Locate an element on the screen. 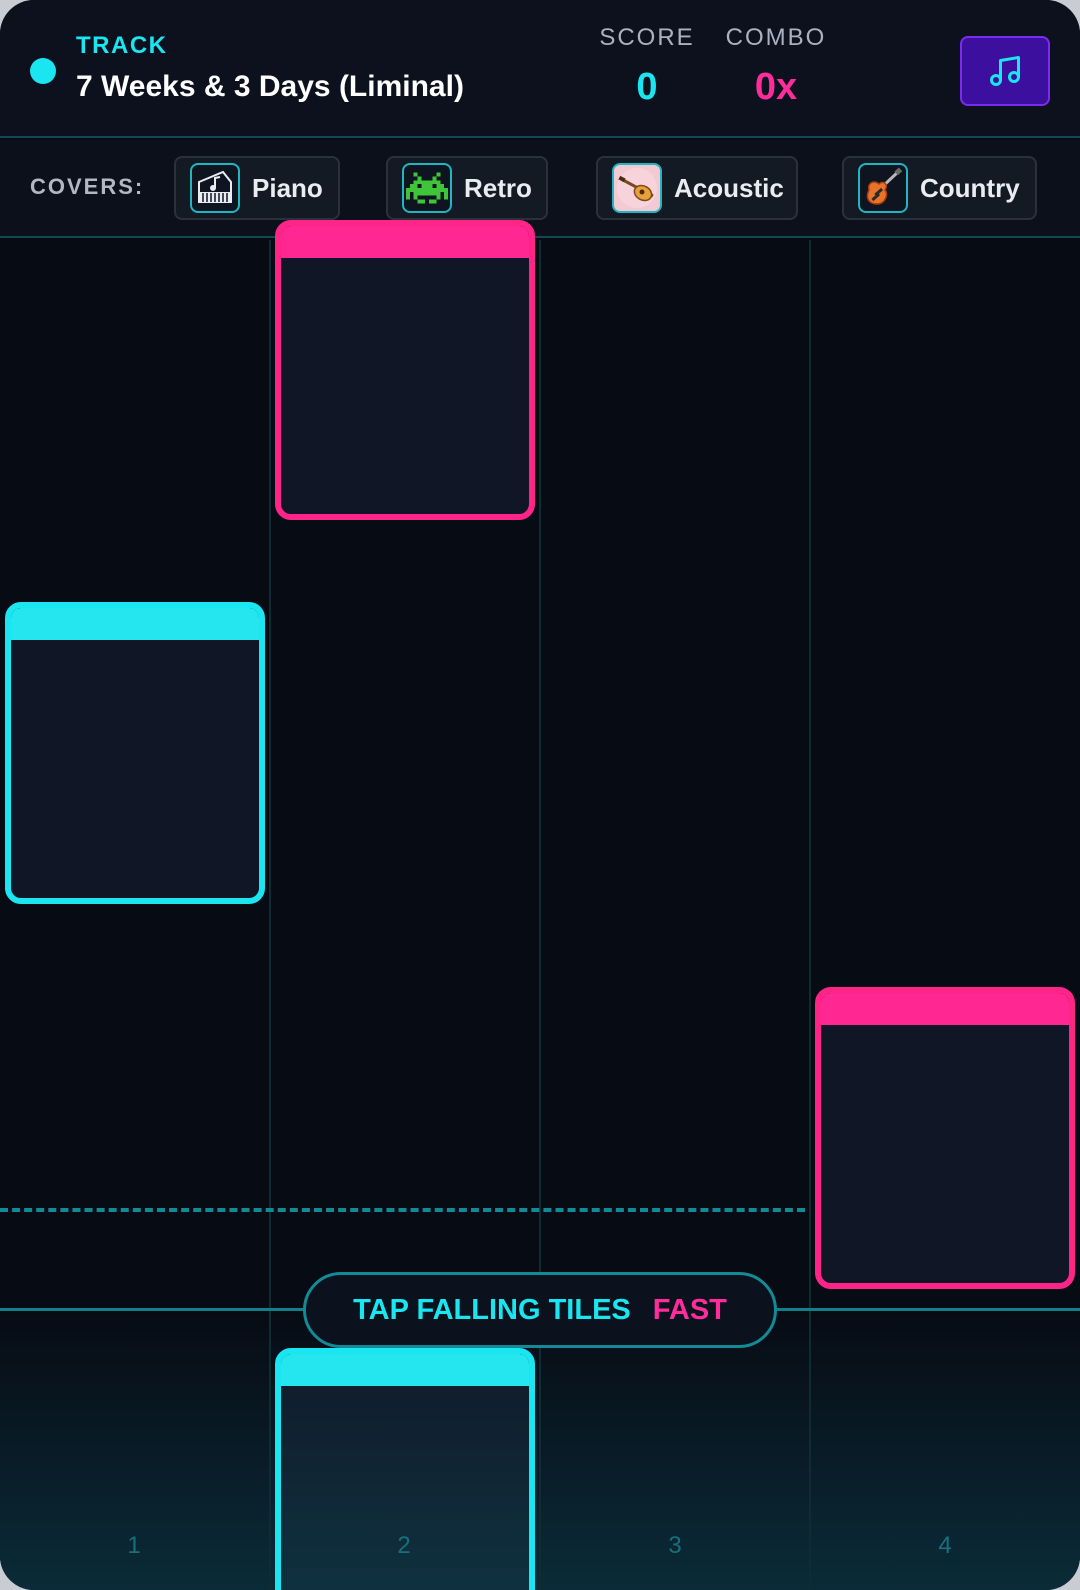 The height and width of the screenshot is (1590, 1080). lane-number-2: 2 is located at coordinates (404, 1545).